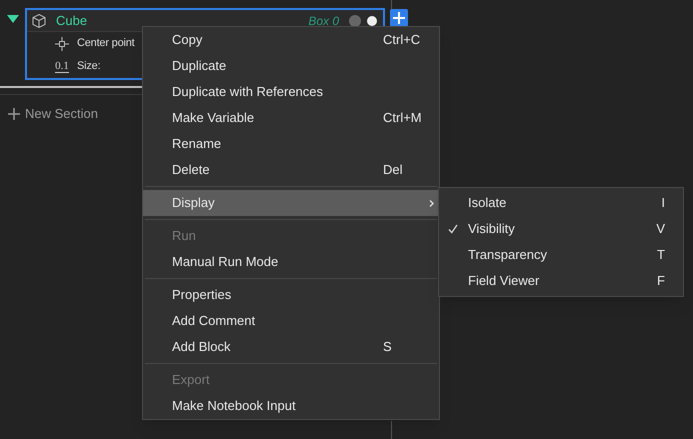  What do you see at coordinates (72, 21) in the screenshot?
I see `block-name: Cube` at bounding box center [72, 21].